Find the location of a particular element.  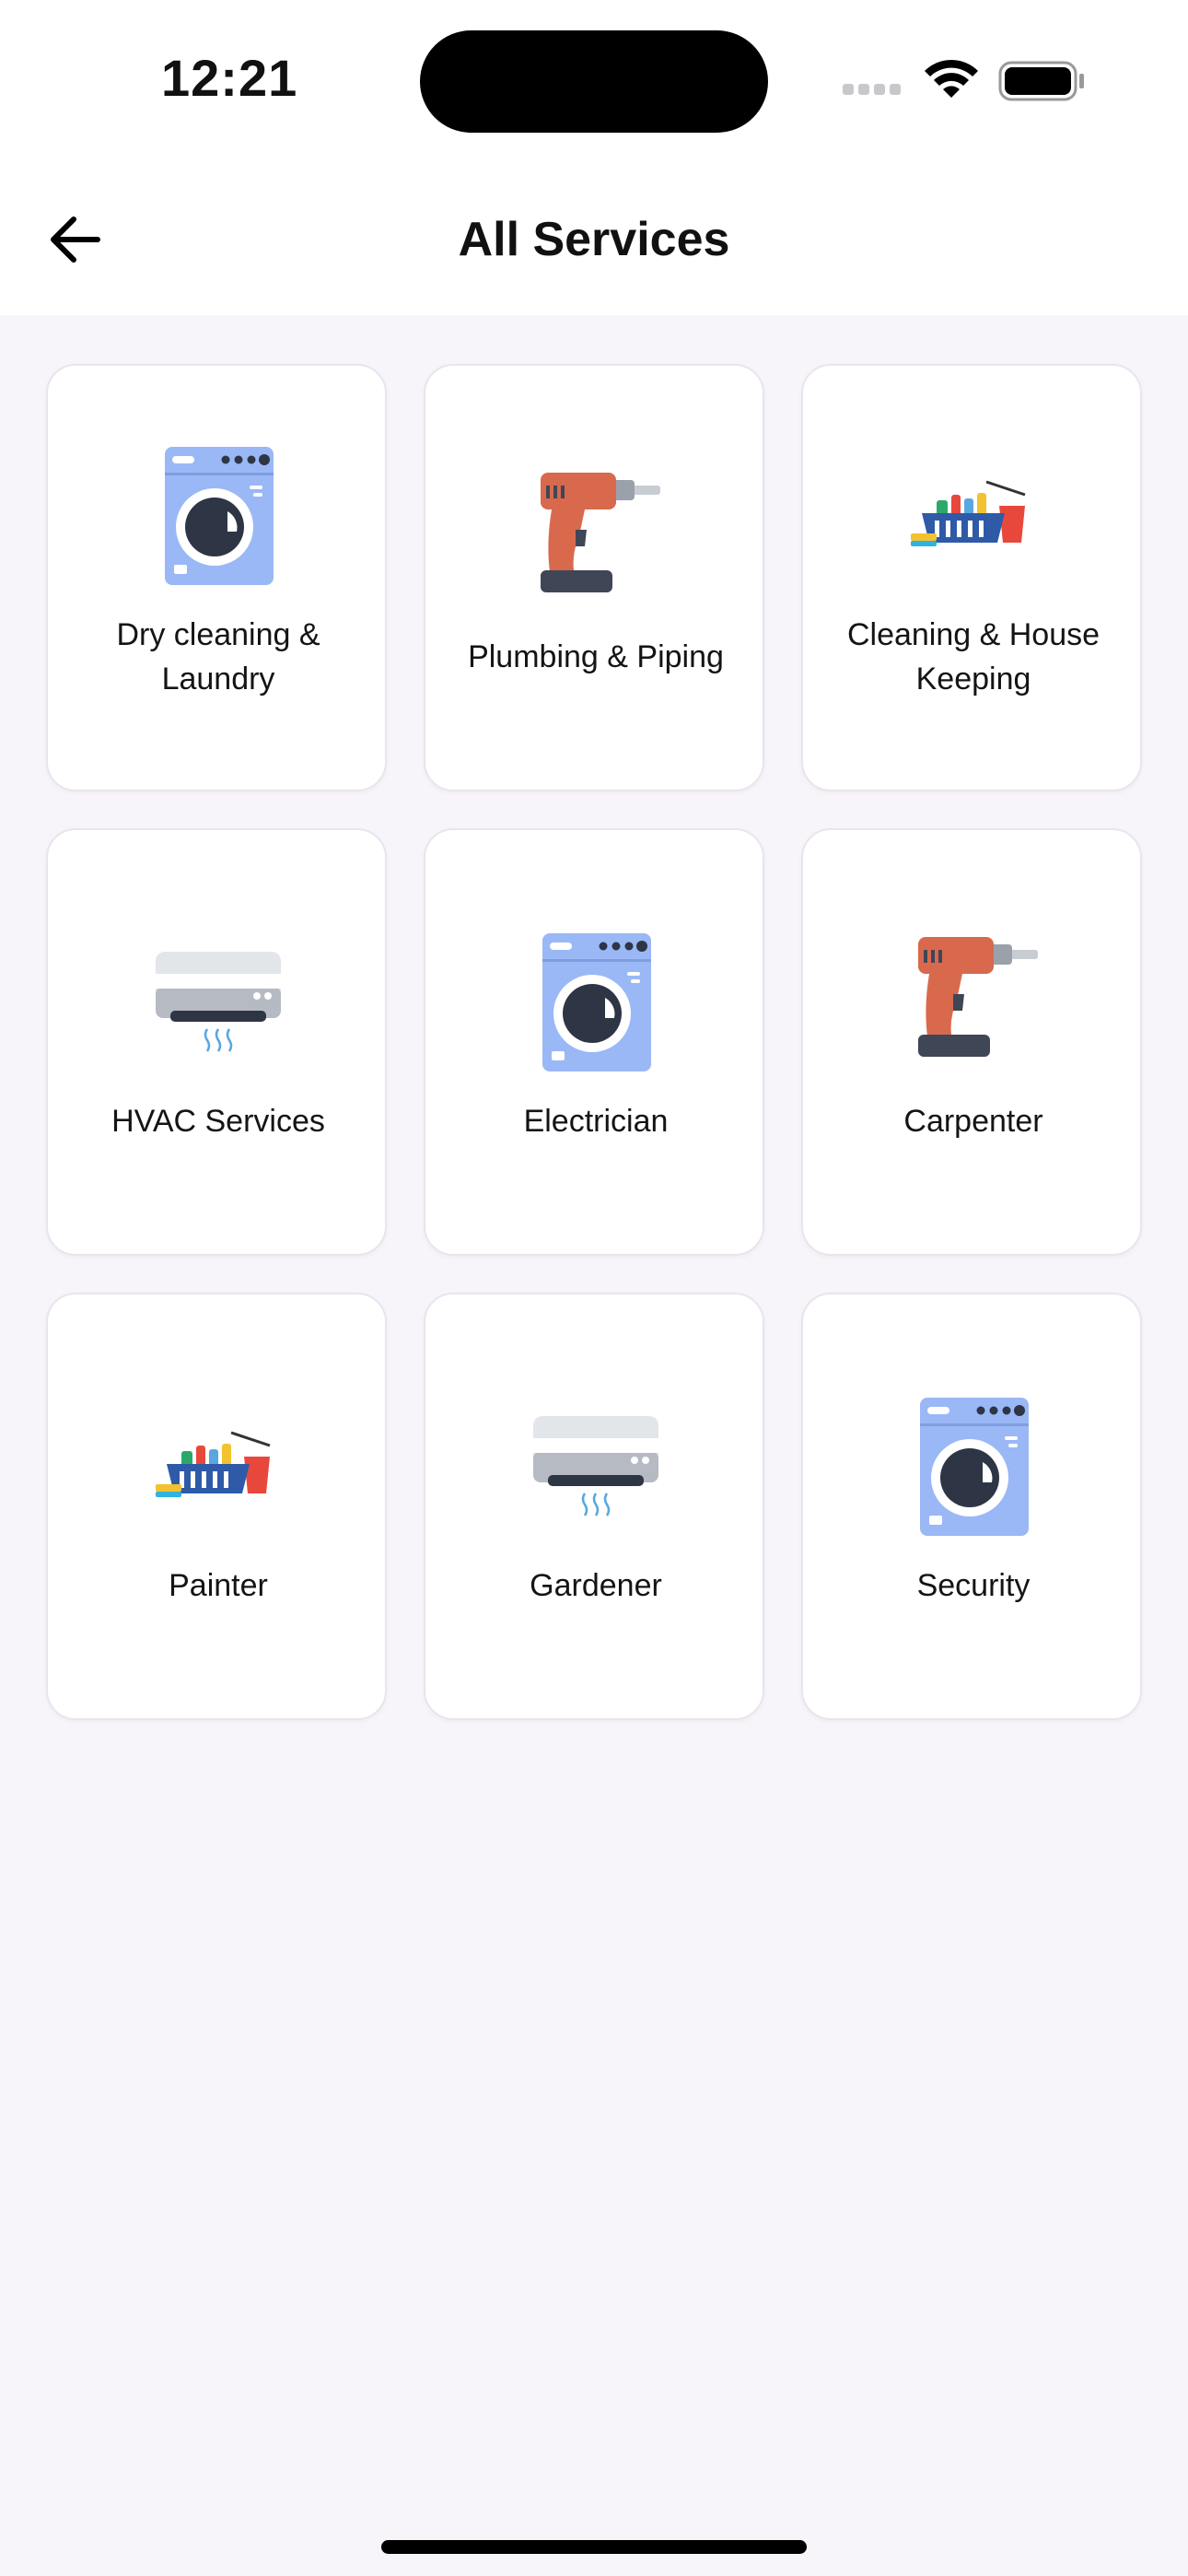

wifi-icon is located at coordinates (951, 82).